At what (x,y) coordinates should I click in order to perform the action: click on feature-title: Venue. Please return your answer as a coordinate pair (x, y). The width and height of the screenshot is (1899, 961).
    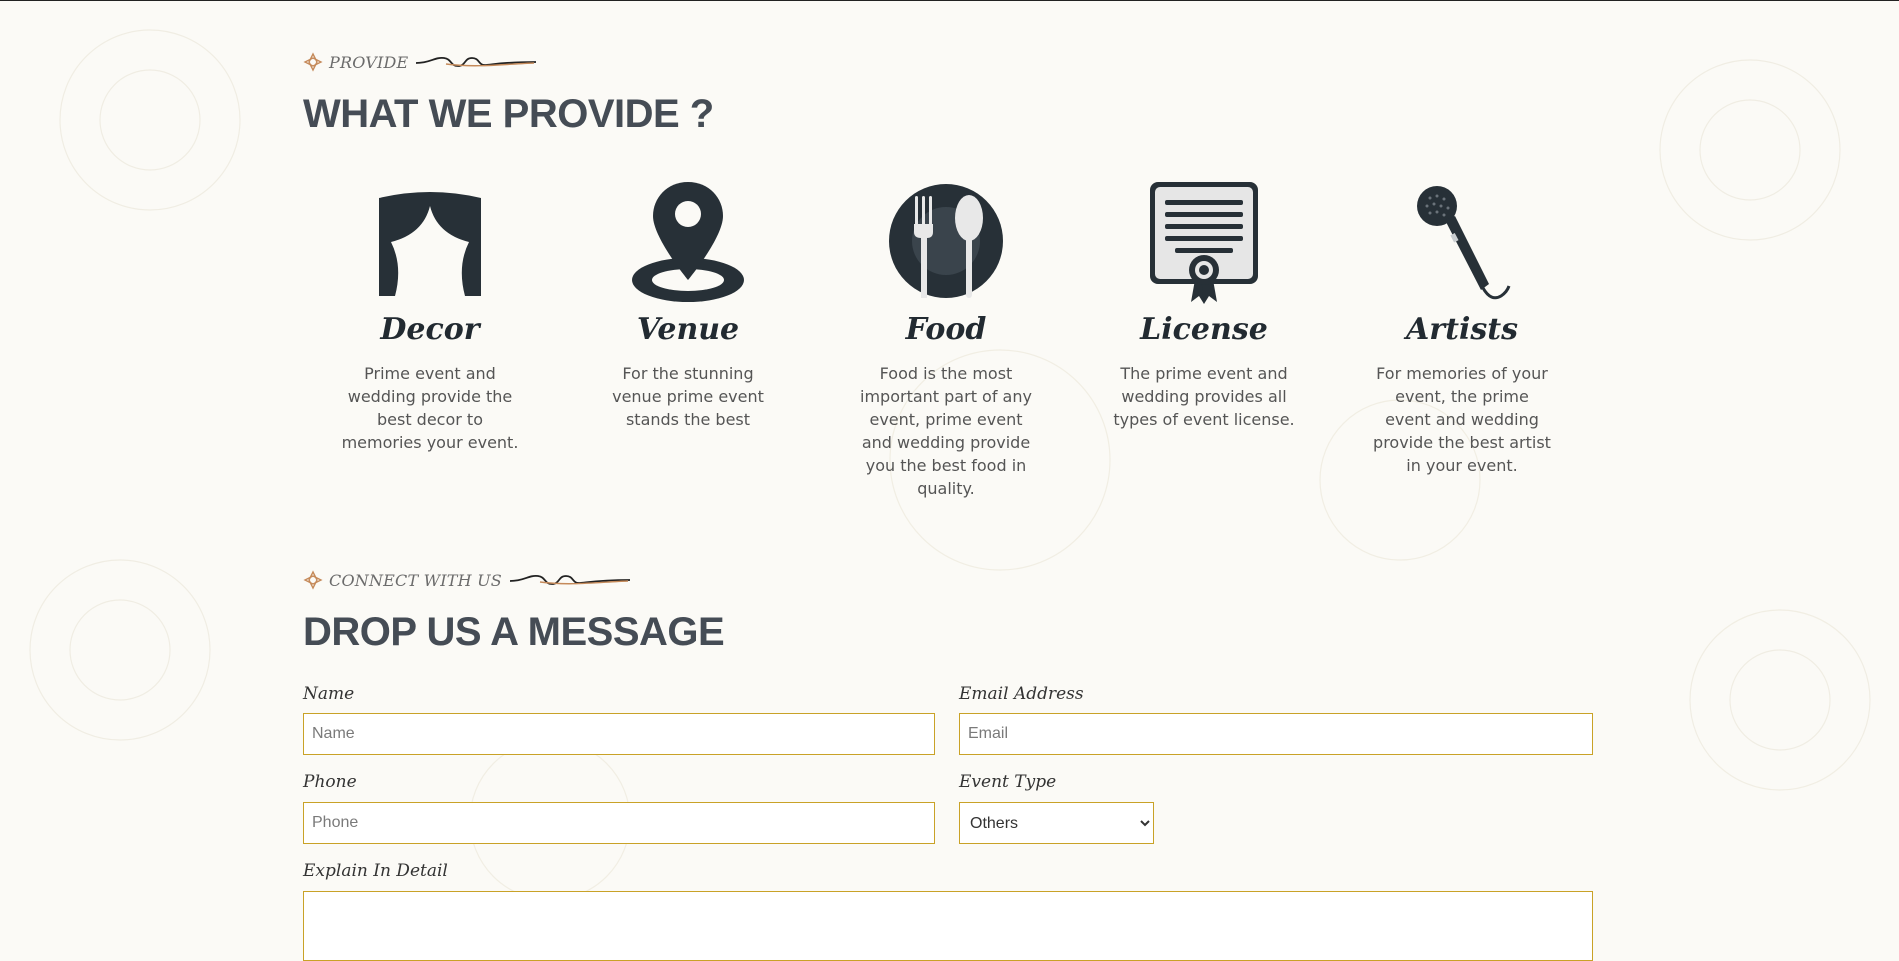
    Looking at the image, I should click on (688, 329).